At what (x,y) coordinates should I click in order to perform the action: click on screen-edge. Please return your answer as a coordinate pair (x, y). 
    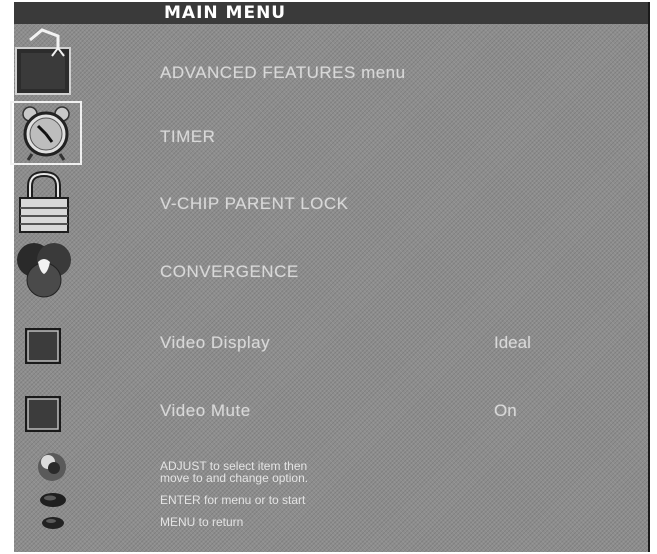
    Looking at the image, I should click on (649, 277).